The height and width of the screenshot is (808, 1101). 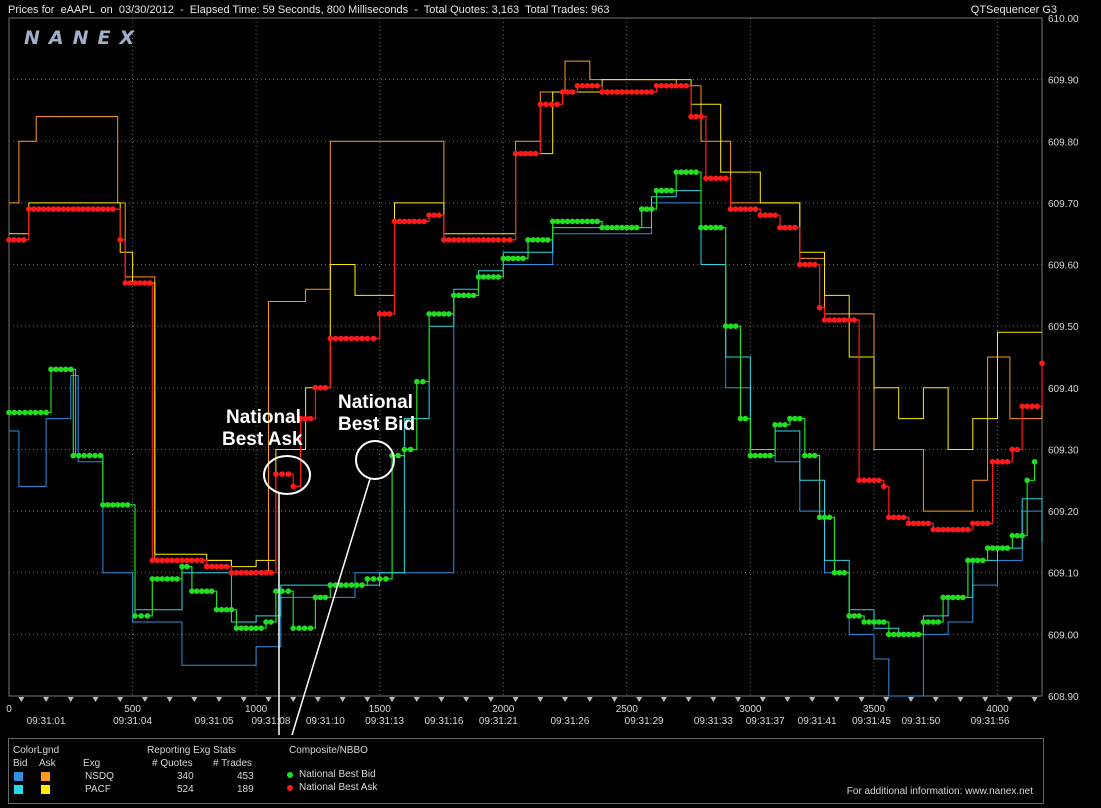 I want to click on legend-pacf-trades: 189, so click(x=245, y=789).